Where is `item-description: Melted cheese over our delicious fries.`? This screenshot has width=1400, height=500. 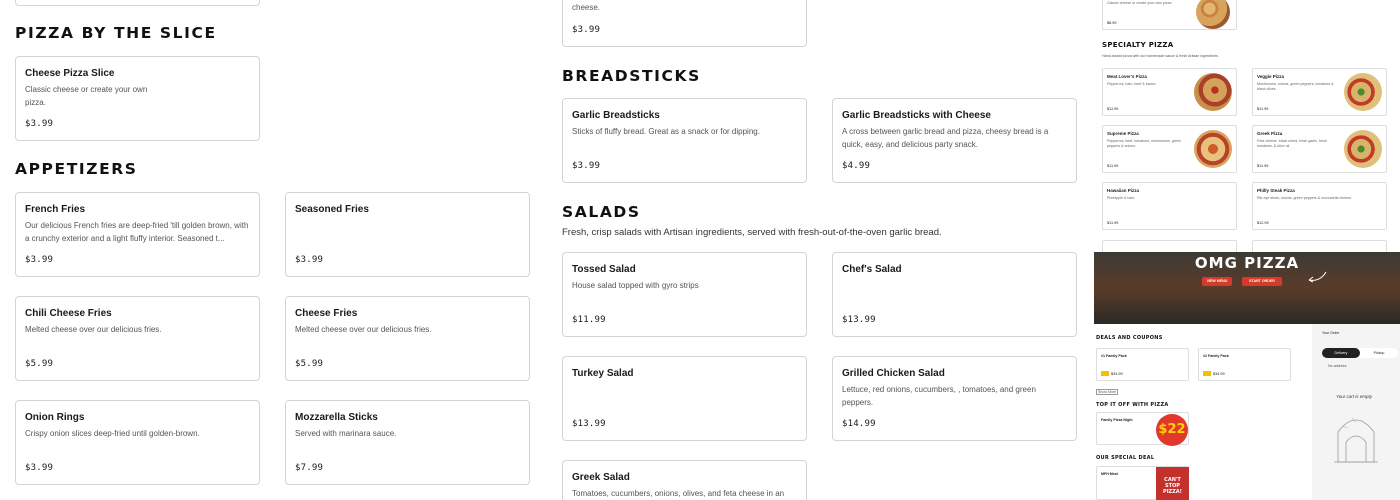
item-description: Melted cheese over our delicious fries. is located at coordinates (363, 329).